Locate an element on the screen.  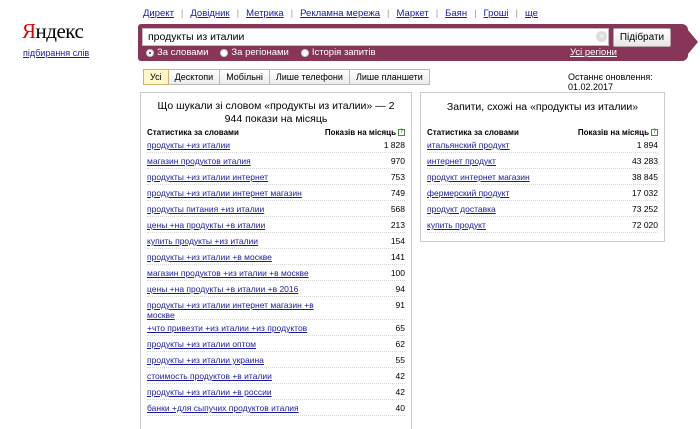
table-row: стоимость продуктов +в италии 42 is located at coordinates (276, 376).